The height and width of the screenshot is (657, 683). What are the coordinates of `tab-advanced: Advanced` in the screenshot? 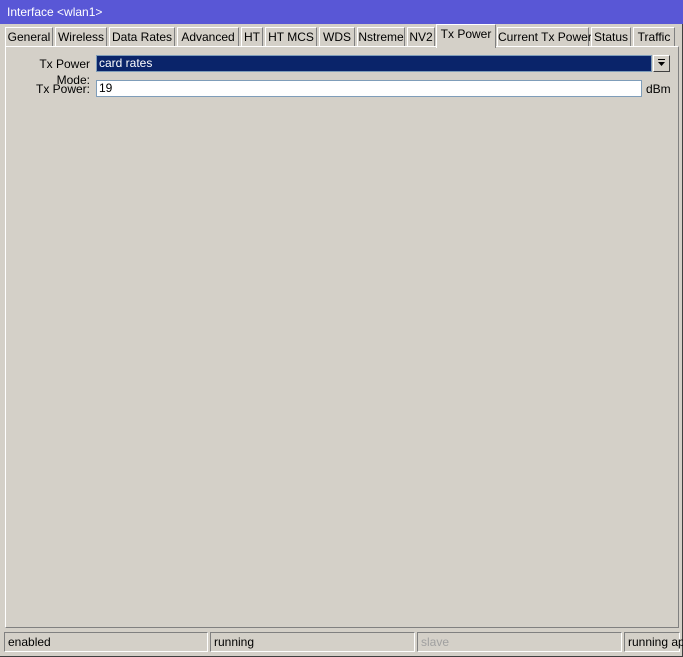 It's located at (208, 37).